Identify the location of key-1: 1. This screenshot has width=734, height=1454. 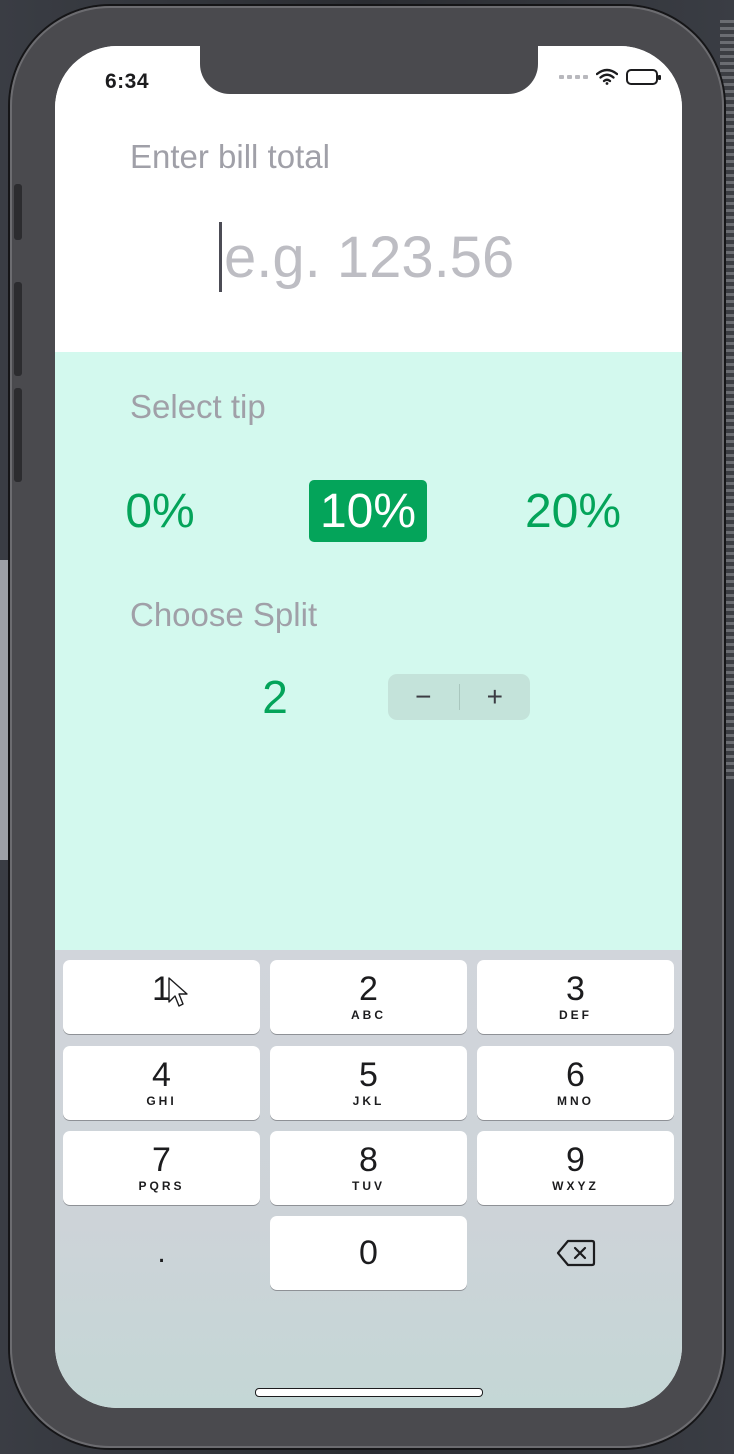
(161, 997).